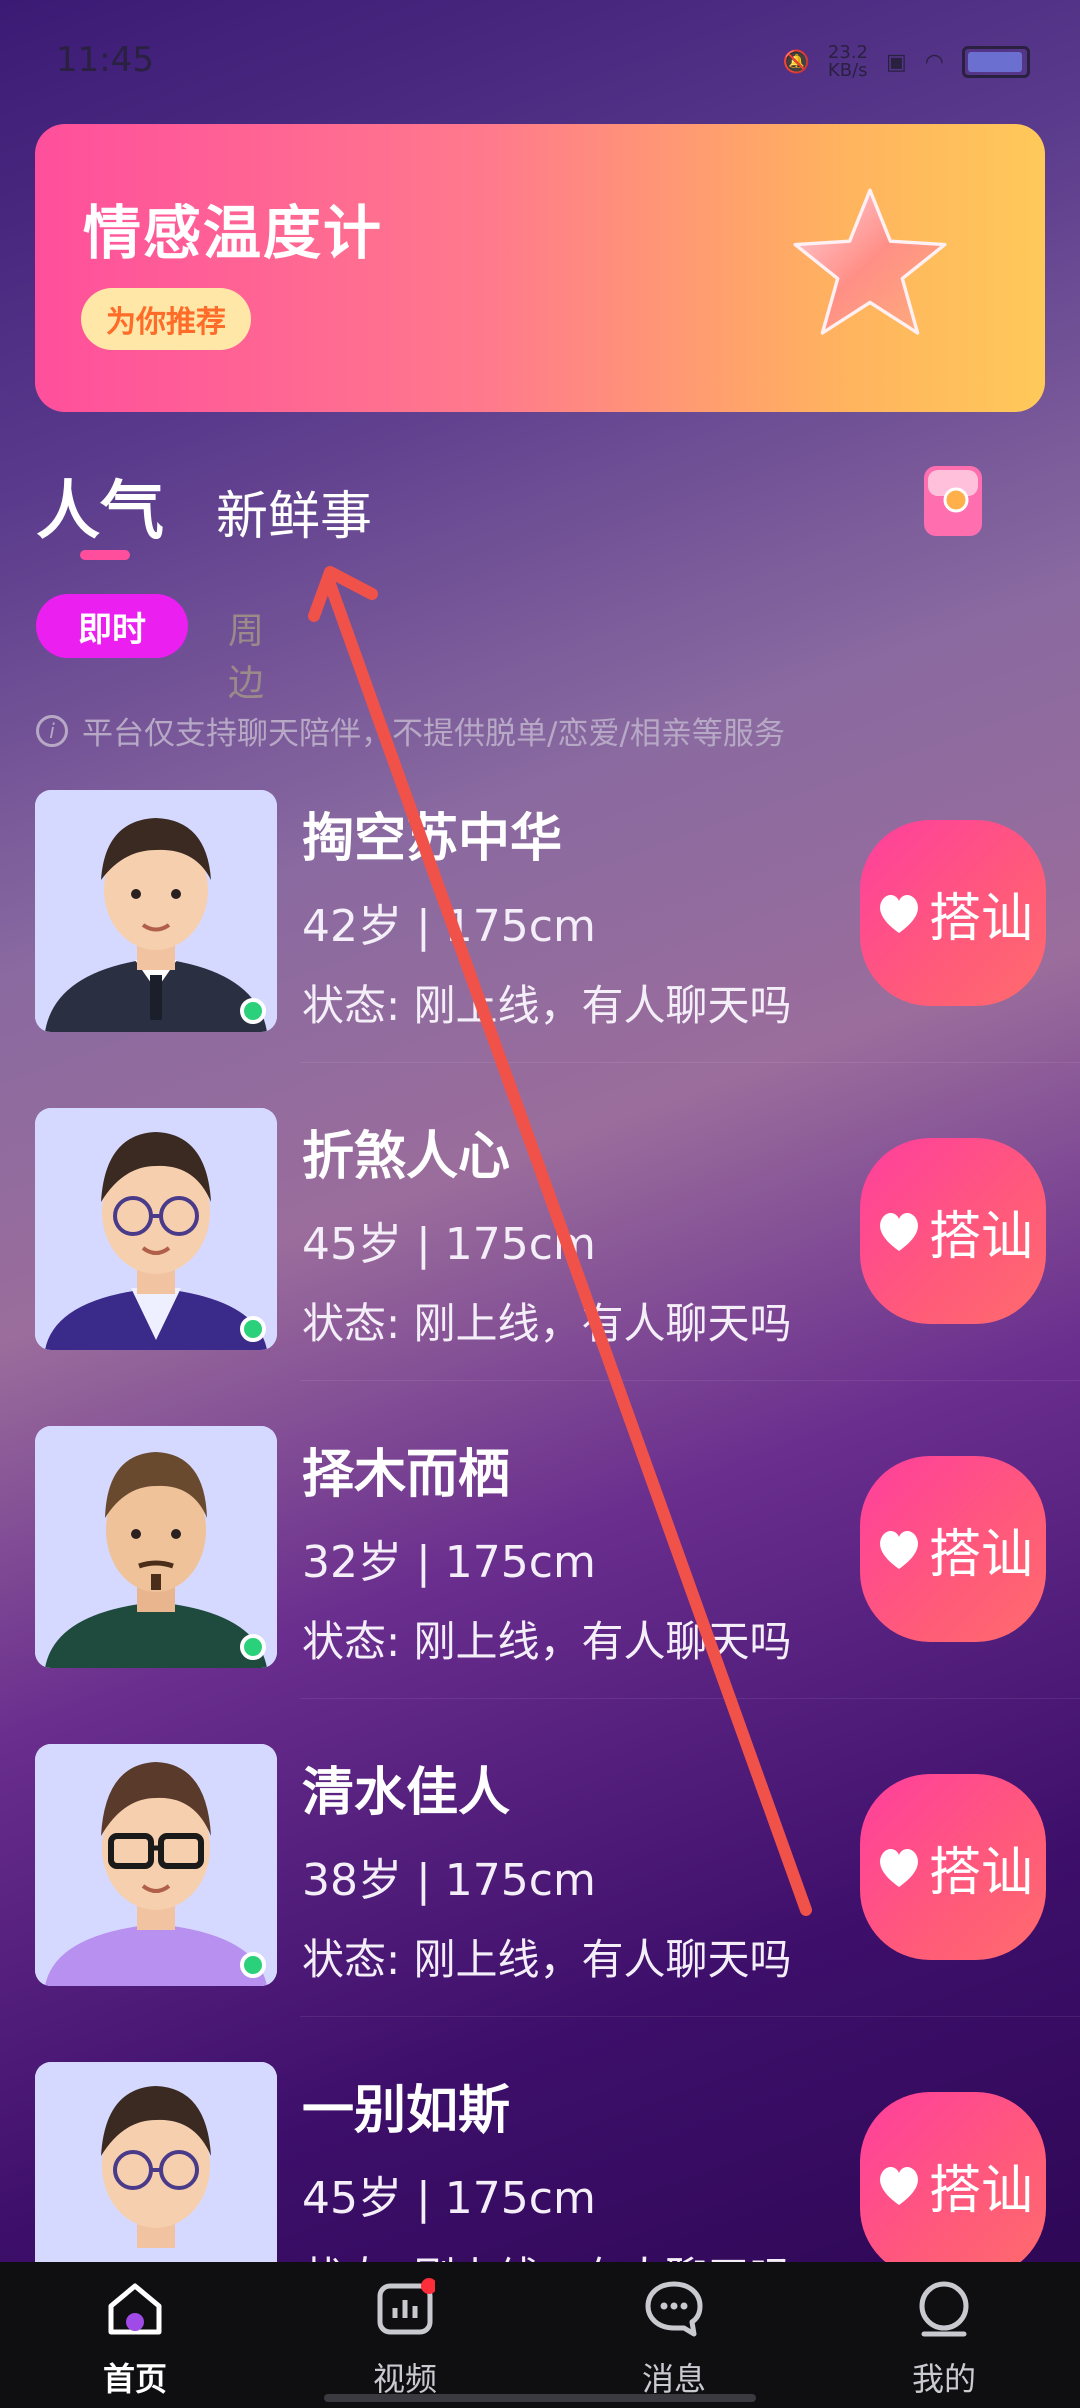 This screenshot has height=2408, width=1080. What do you see at coordinates (449, 1880) in the screenshot?
I see `user-age-height: 38岁 | 175cm` at bounding box center [449, 1880].